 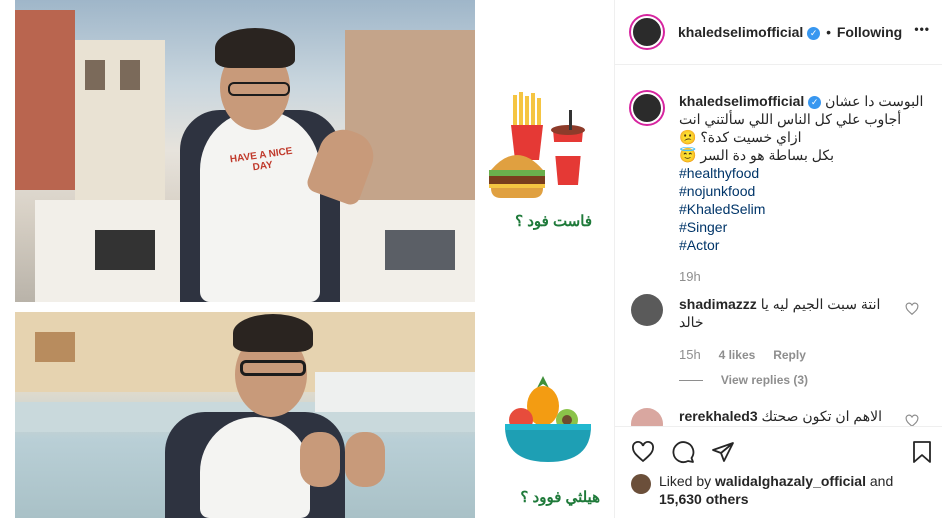 I want to click on liker-avatar, so click(x=641, y=484).